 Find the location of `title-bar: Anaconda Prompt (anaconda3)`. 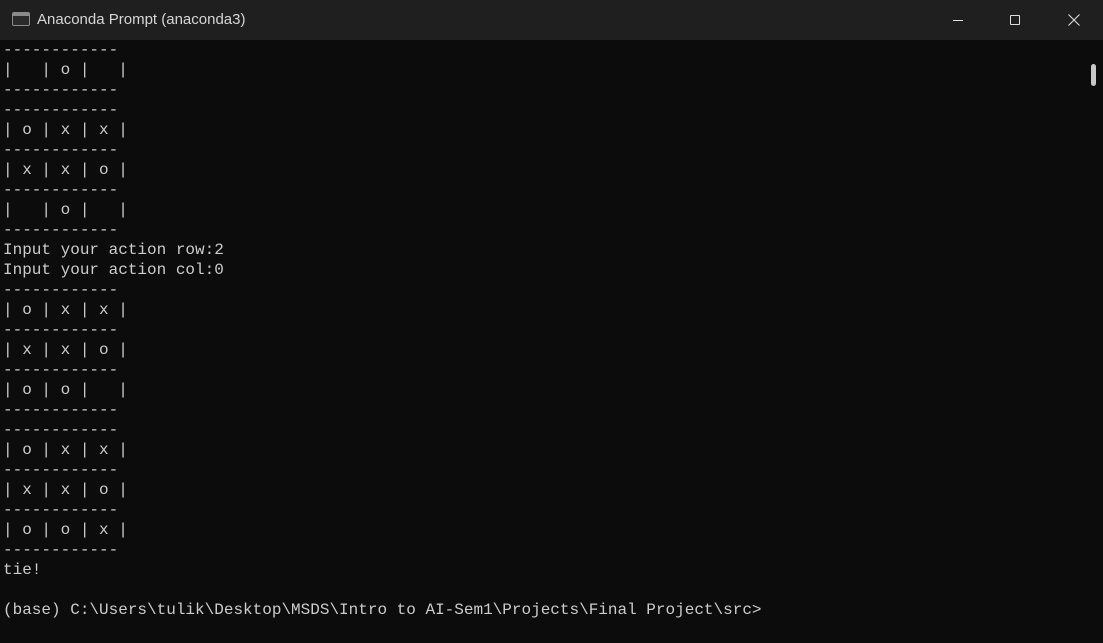

title-bar: Anaconda Prompt (anaconda3) is located at coordinates (551, 20).